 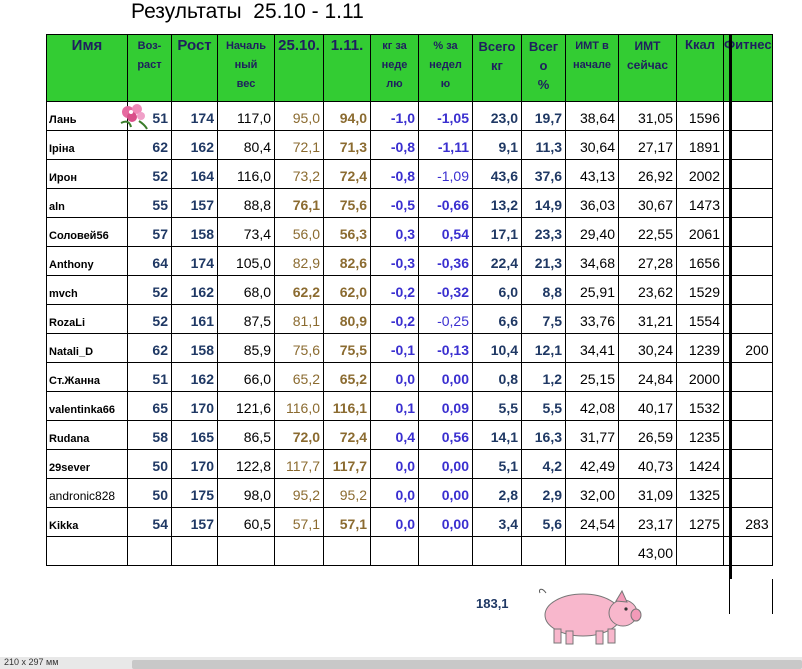 What do you see at coordinates (246, 145) in the screenshot?
I see `cell-start: 80,4` at bounding box center [246, 145].